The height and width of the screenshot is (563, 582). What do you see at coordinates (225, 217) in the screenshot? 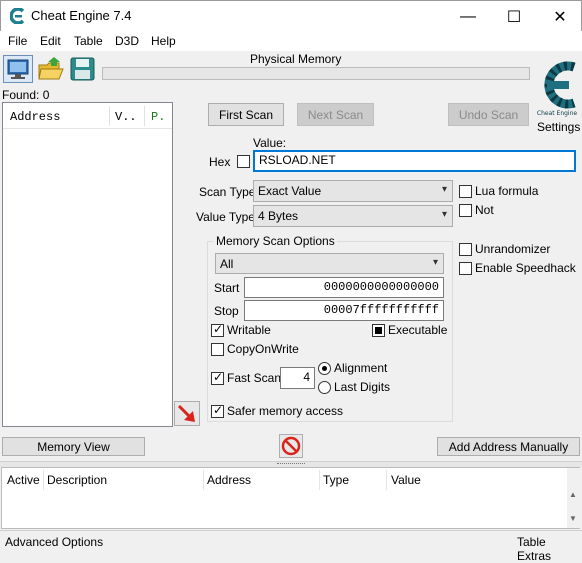
I see `value-type-label: Value Type` at bounding box center [225, 217].